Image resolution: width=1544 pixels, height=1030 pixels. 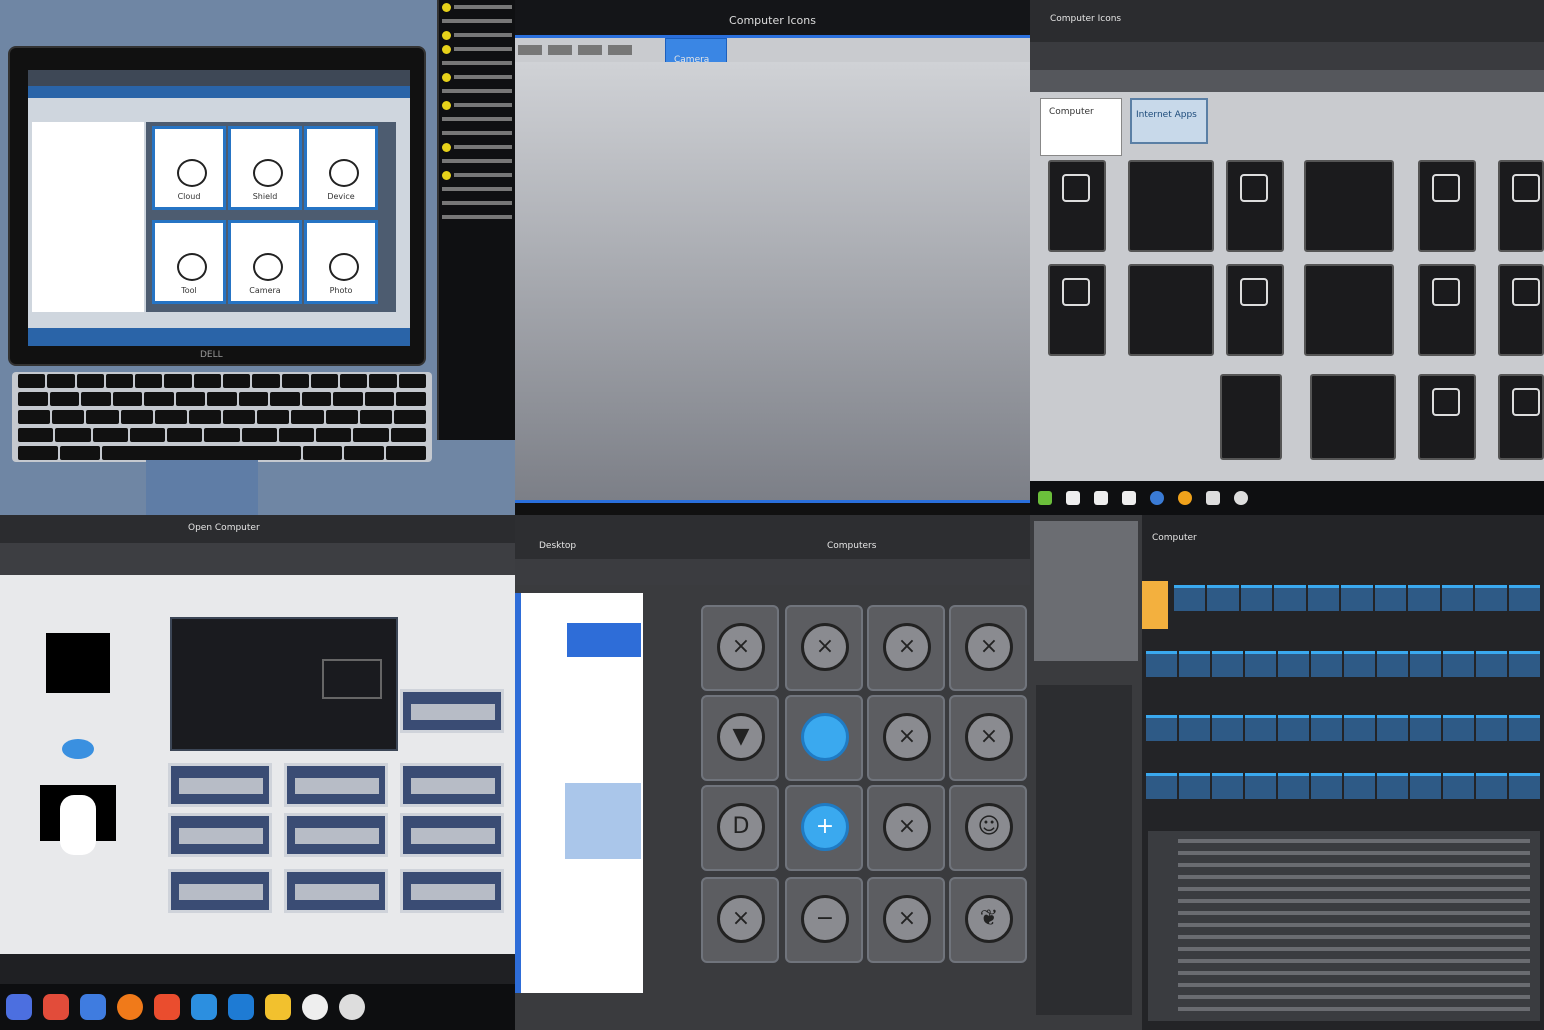 What do you see at coordinates (265, 168) in the screenshot?
I see `app-card: Shield` at bounding box center [265, 168].